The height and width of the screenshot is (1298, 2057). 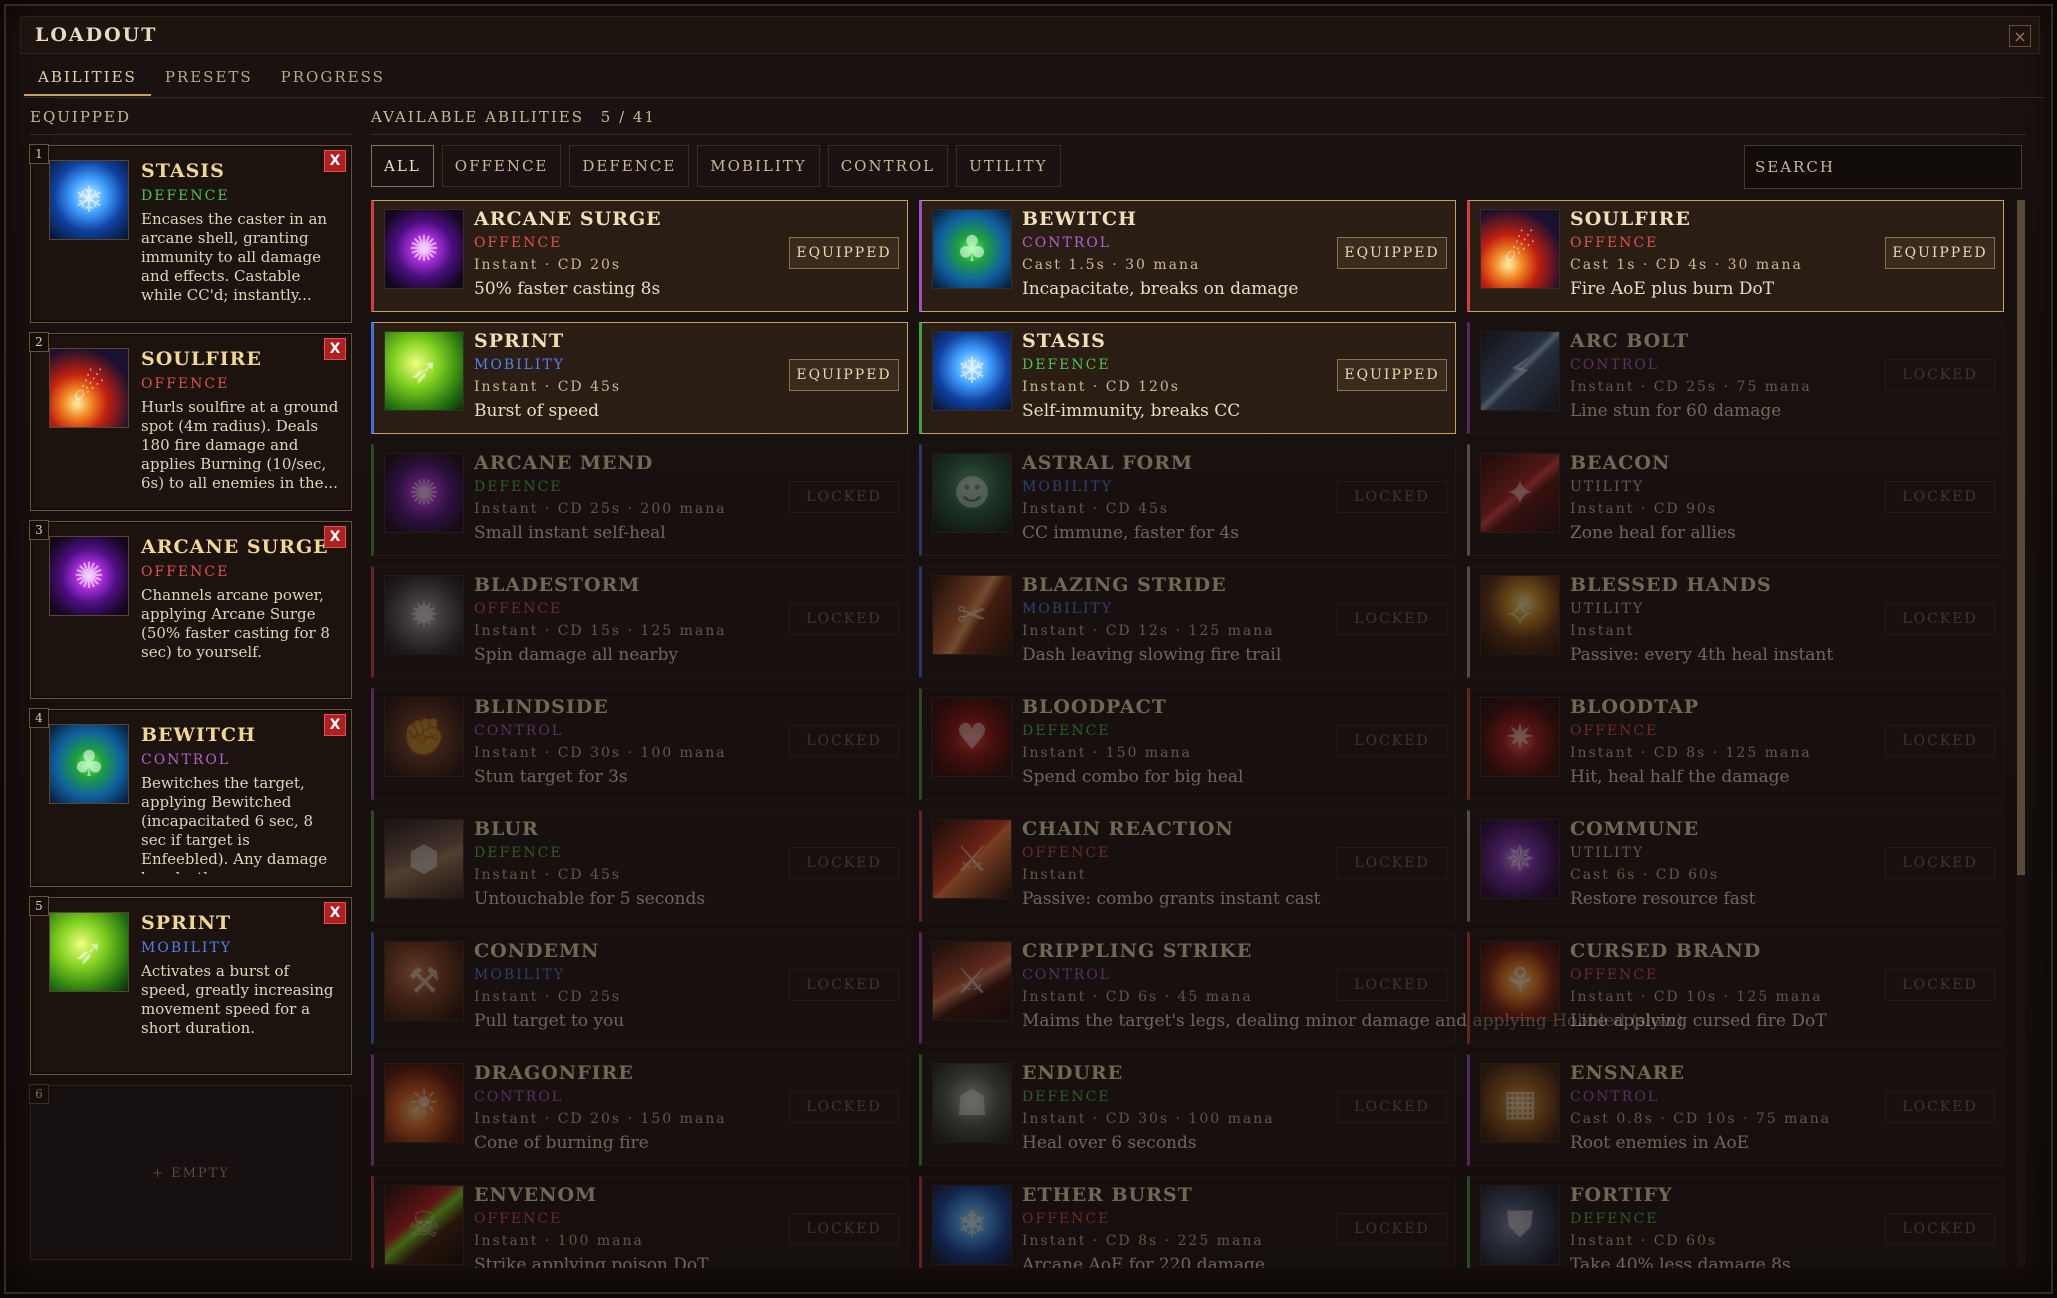 I want to click on search-input, so click(x=1883, y=167).